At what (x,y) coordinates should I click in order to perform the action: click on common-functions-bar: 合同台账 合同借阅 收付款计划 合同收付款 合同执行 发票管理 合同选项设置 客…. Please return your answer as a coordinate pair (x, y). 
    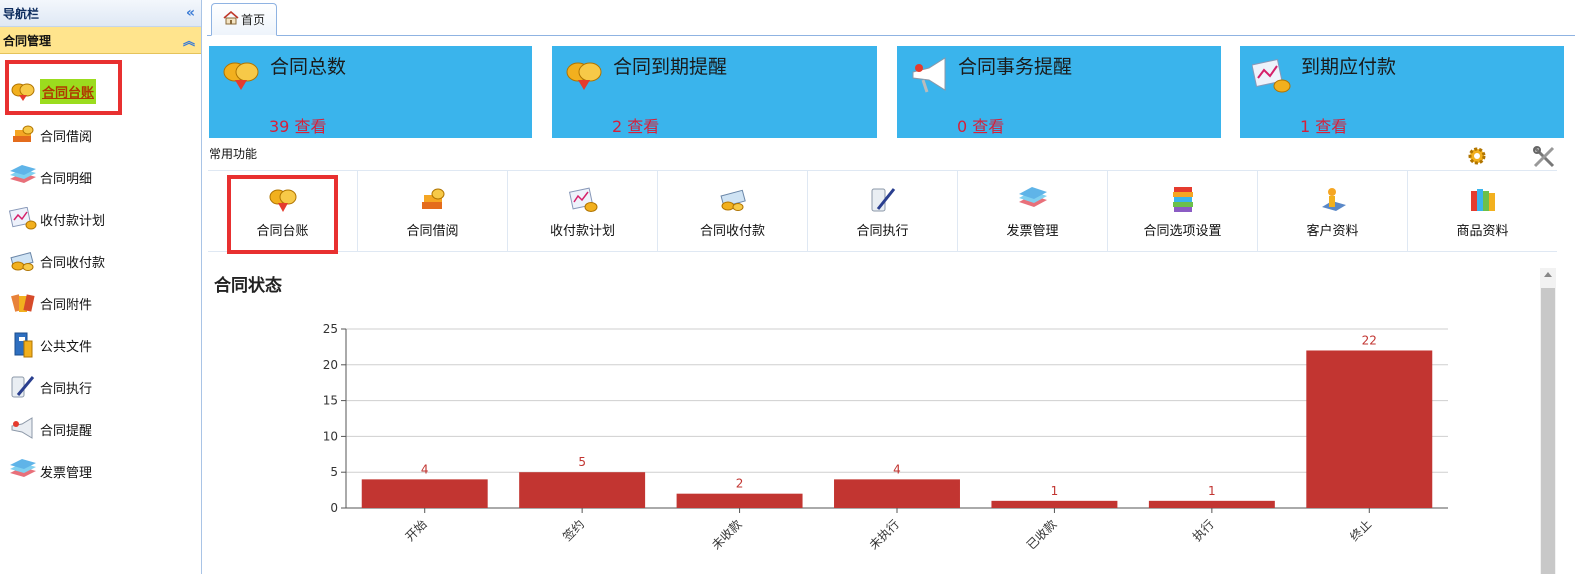
    Looking at the image, I should click on (882, 212).